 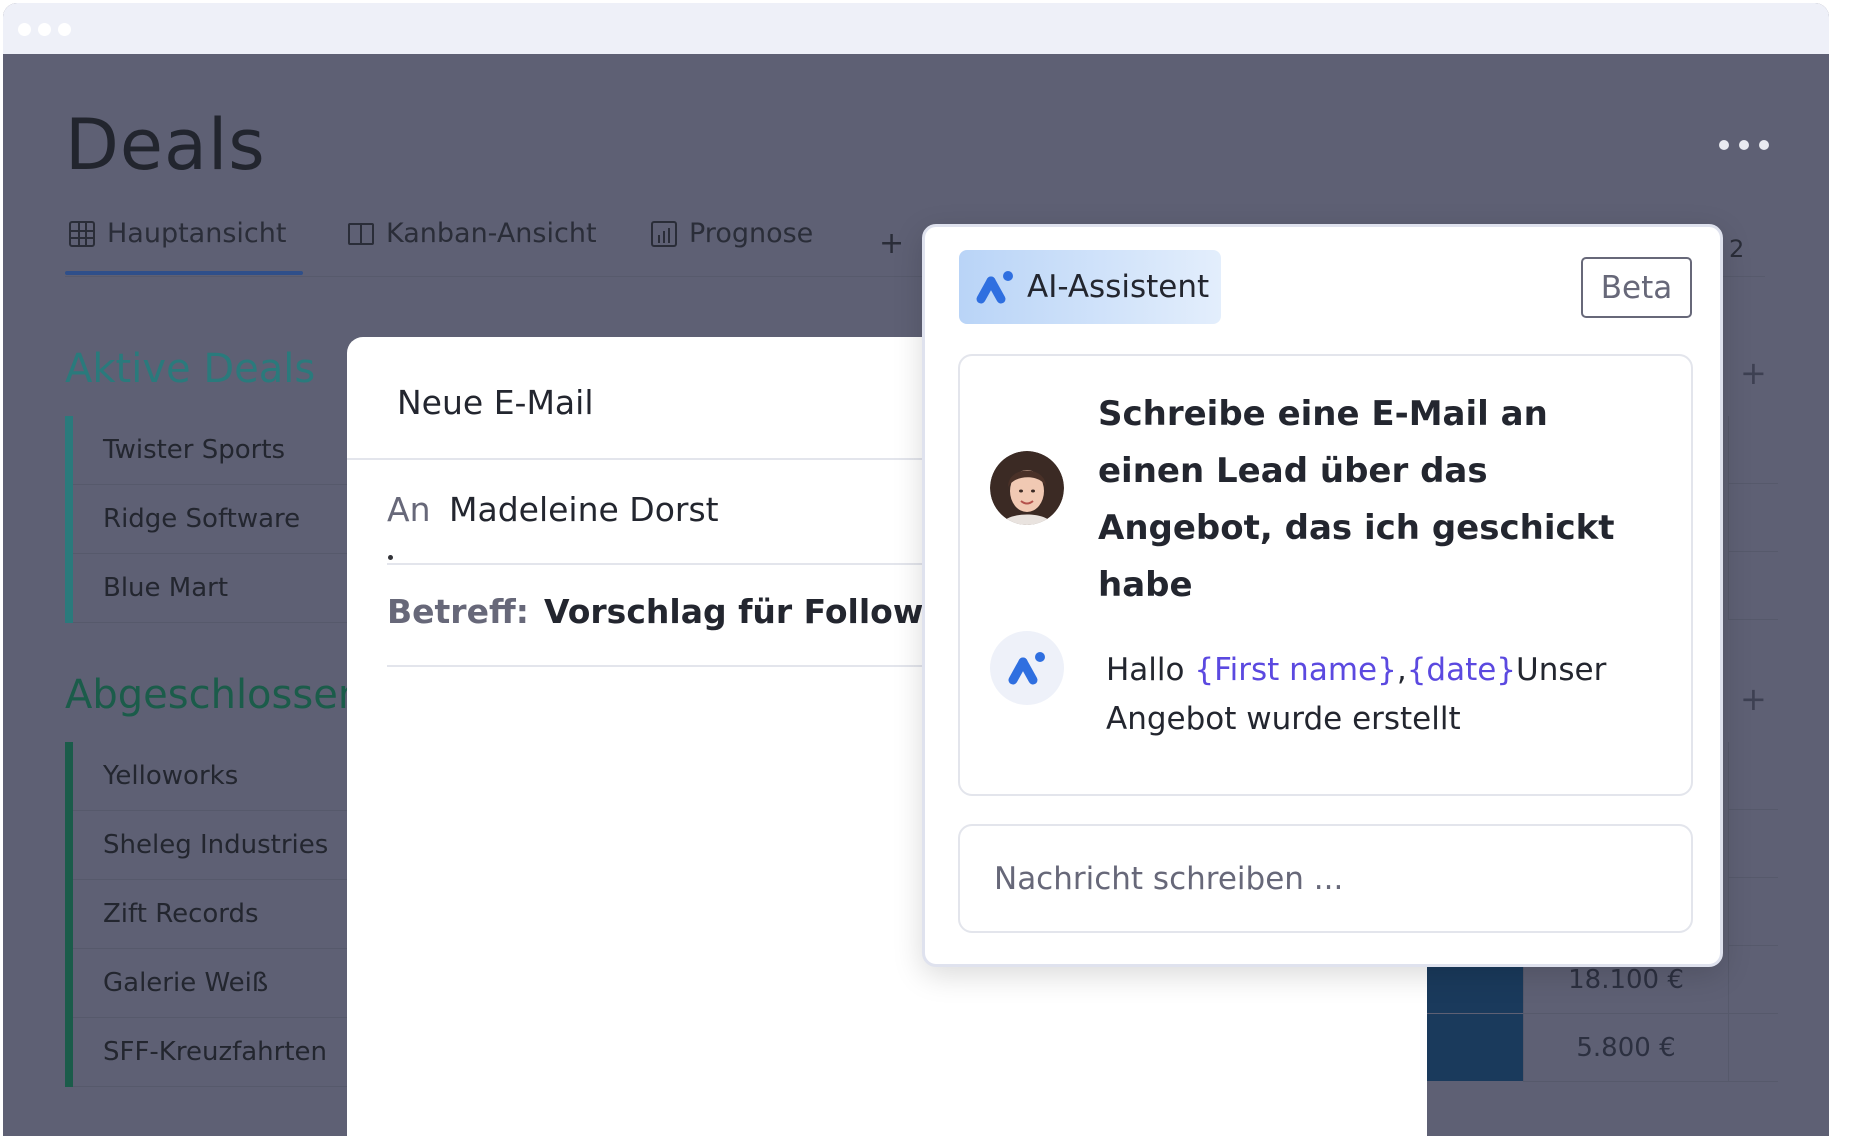 I want to click on table-row: Blue Mart, so click(x=214, y=588).